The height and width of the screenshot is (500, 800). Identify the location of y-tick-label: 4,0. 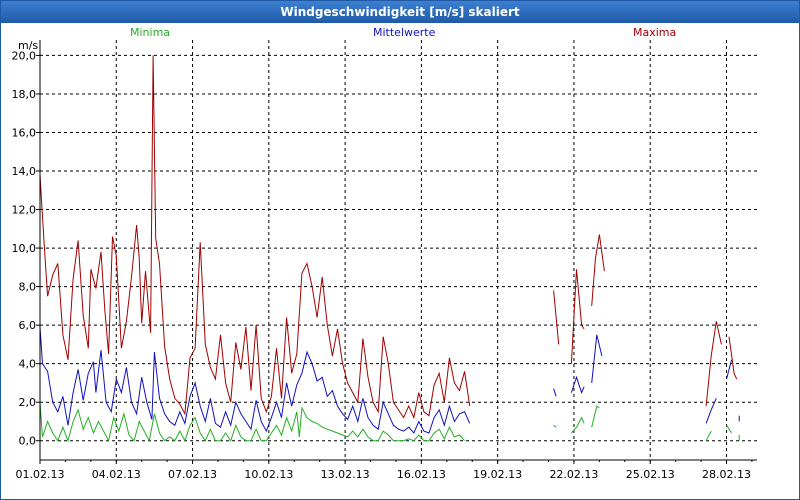
(28, 364).